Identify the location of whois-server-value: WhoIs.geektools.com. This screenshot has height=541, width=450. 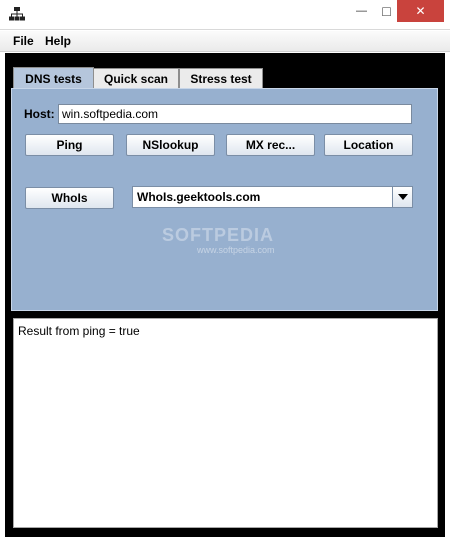
(199, 197).